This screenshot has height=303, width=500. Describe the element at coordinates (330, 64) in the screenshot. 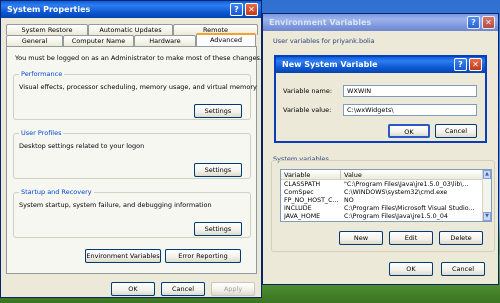

I see `dialog-title: New System Variable` at that location.